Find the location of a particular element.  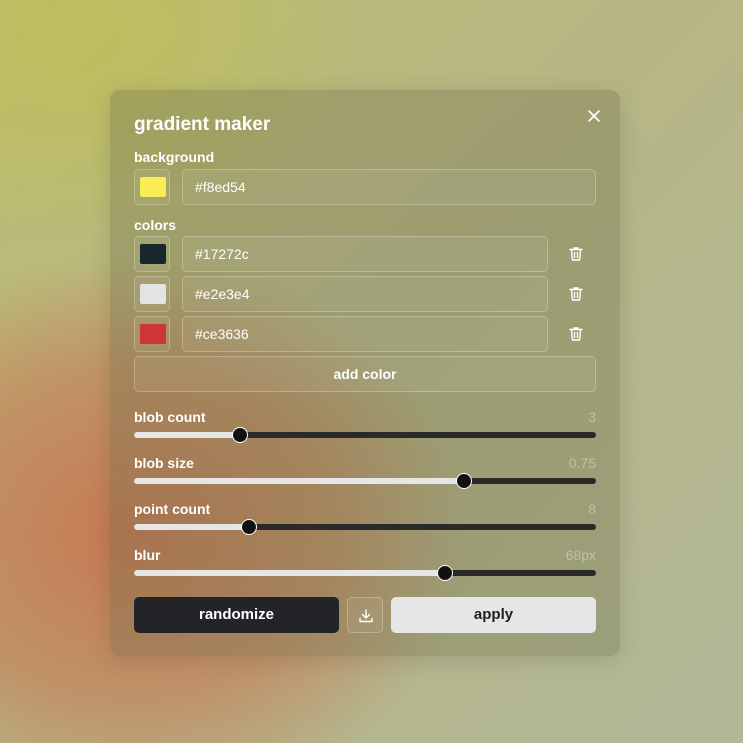

close-icon is located at coordinates (594, 116).